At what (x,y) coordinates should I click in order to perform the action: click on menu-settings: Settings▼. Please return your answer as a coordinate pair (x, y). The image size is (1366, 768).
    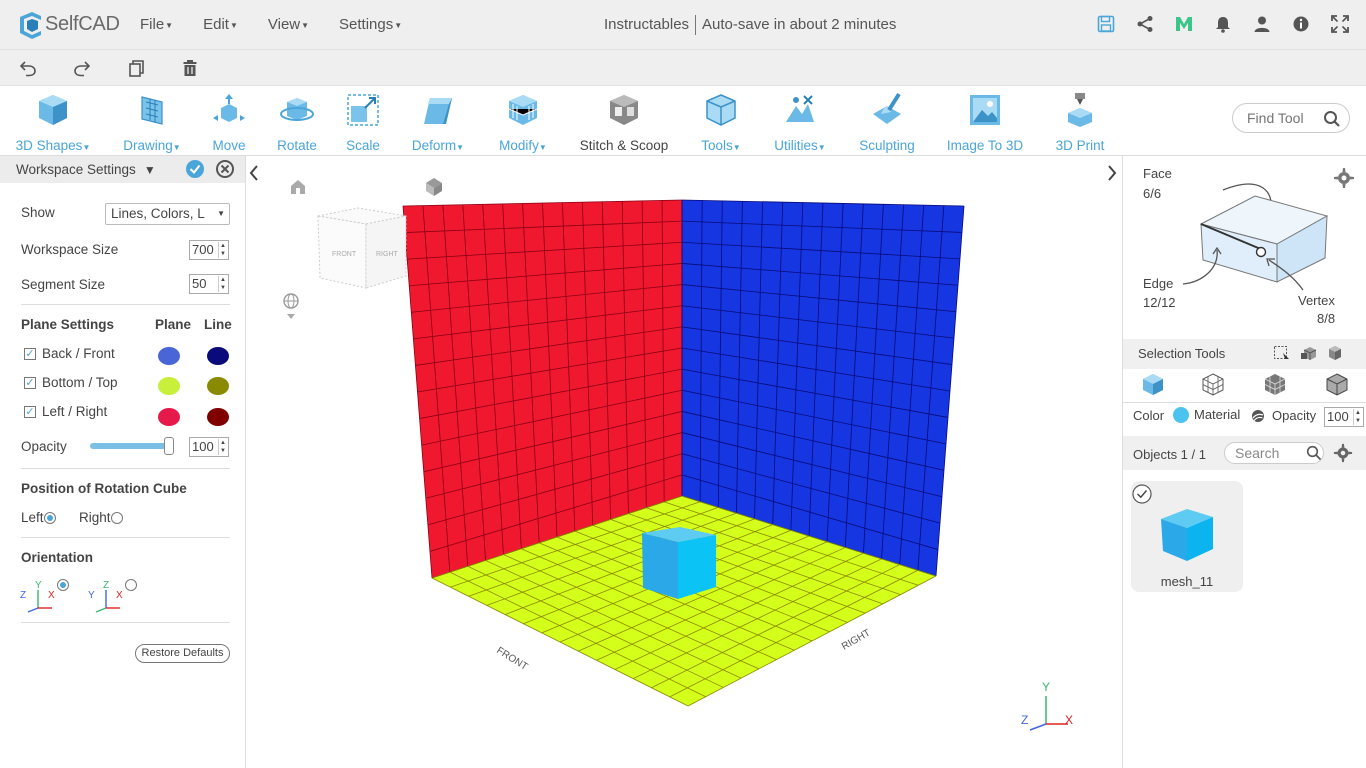
    Looking at the image, I should click on (370, 24).